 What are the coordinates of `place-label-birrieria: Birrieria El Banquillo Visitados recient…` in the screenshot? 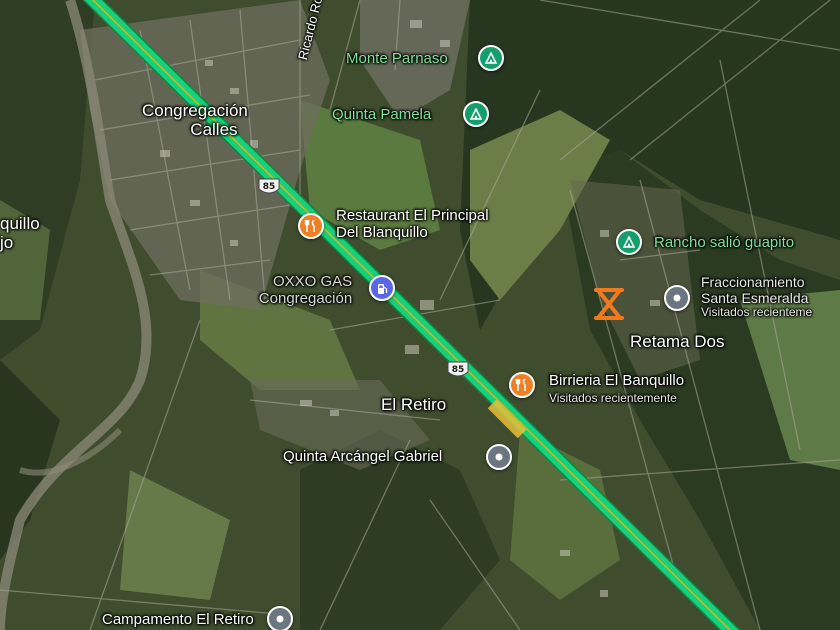 It's located at (617, 388).